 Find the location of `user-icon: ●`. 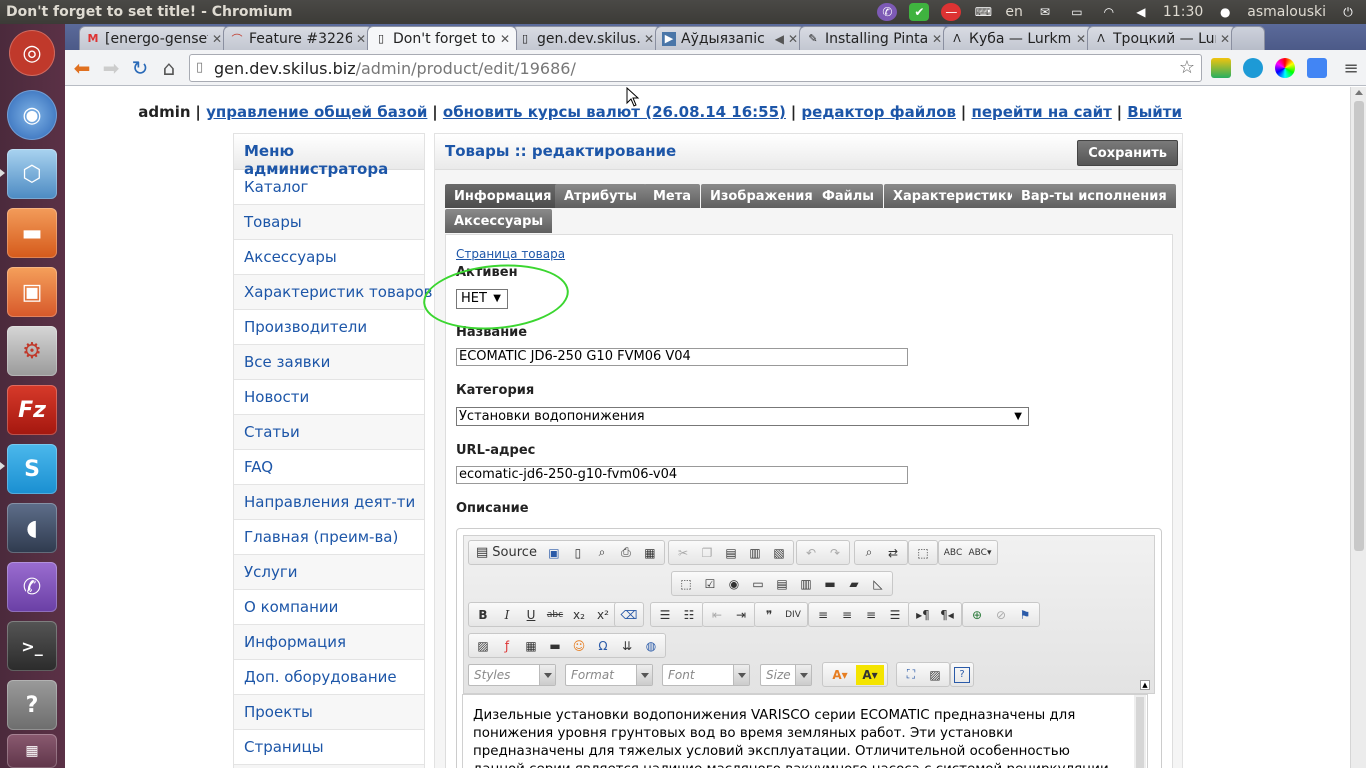

user-icon: ● is located at coordinates (1225, 12).